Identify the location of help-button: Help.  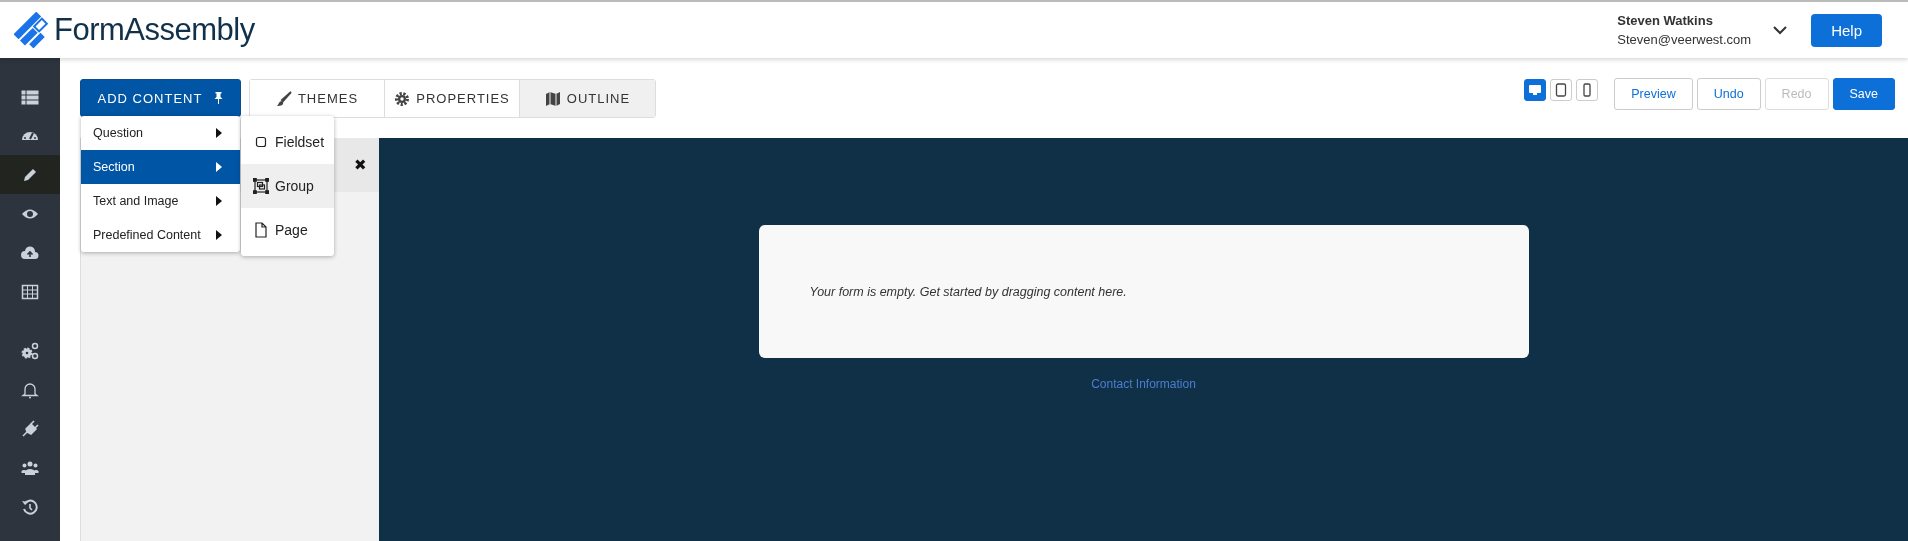
(1846, 30).